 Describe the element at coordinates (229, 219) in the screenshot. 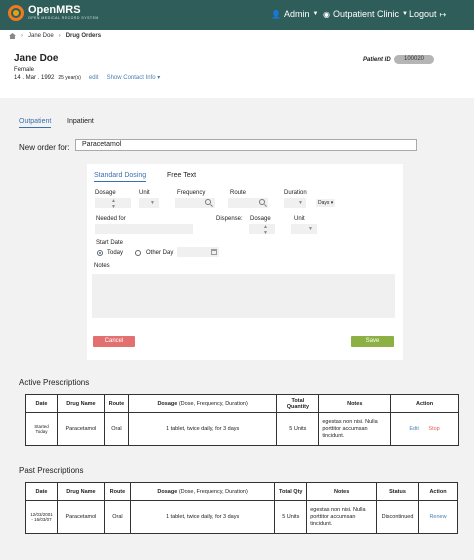

I see `dispense-label: Dispense:` at that location.